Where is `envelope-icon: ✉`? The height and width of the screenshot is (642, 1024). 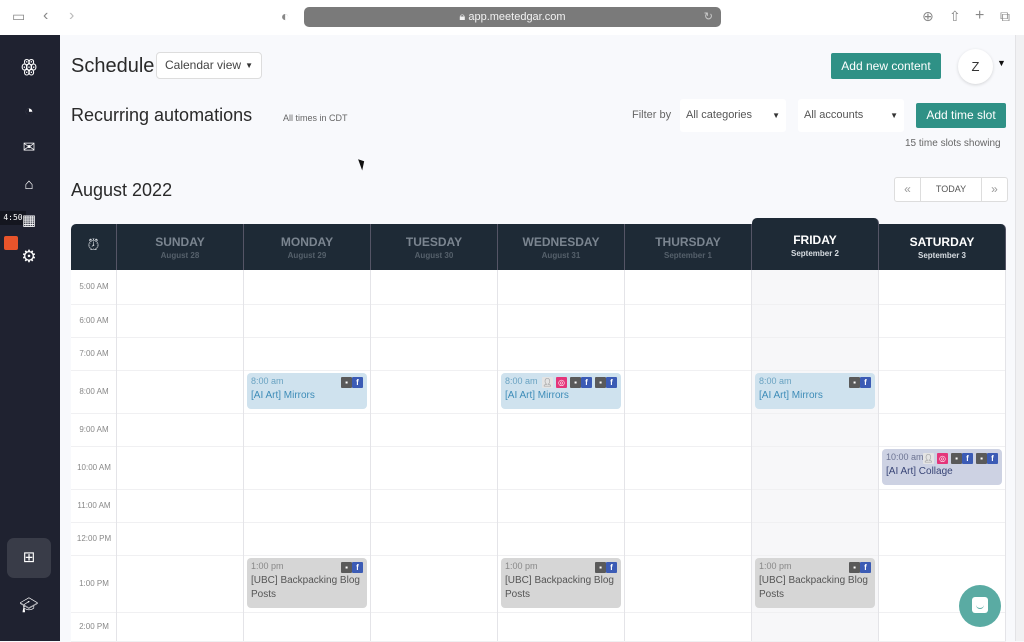 envelope-icon: ✉ is located at coordinates (29, 148).